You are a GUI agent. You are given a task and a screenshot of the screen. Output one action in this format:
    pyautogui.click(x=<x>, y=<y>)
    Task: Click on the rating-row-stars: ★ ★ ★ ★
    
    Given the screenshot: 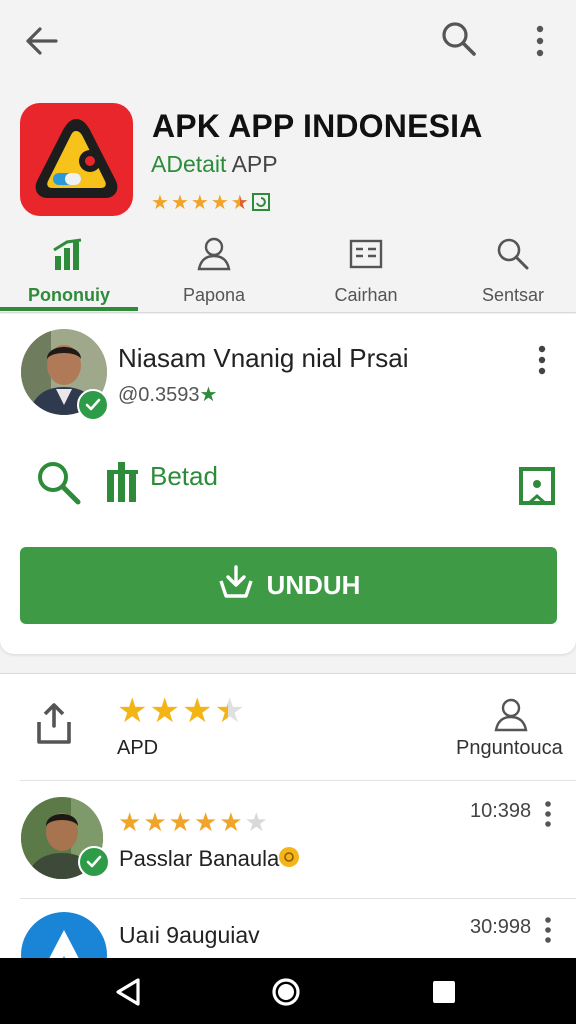 What is the action you would take?
    pyautogui.click(x=181, y=711)
    